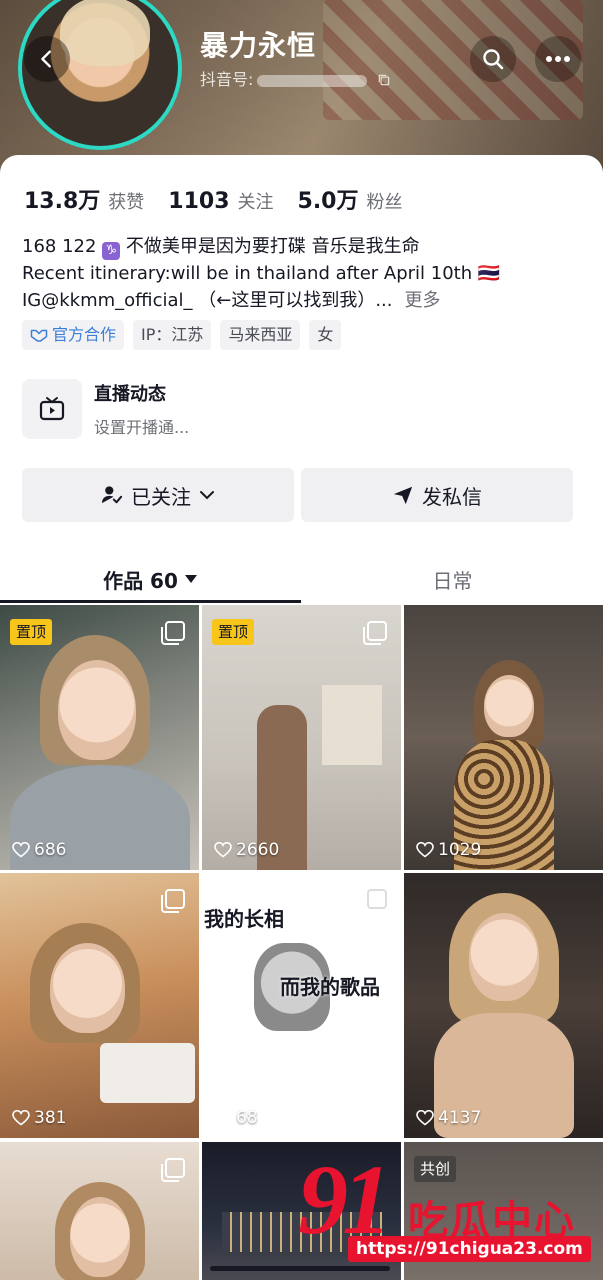 The height and width of the screenshot is (1280, 603). I want to click on message-label: 发私信, so click(452, 496).